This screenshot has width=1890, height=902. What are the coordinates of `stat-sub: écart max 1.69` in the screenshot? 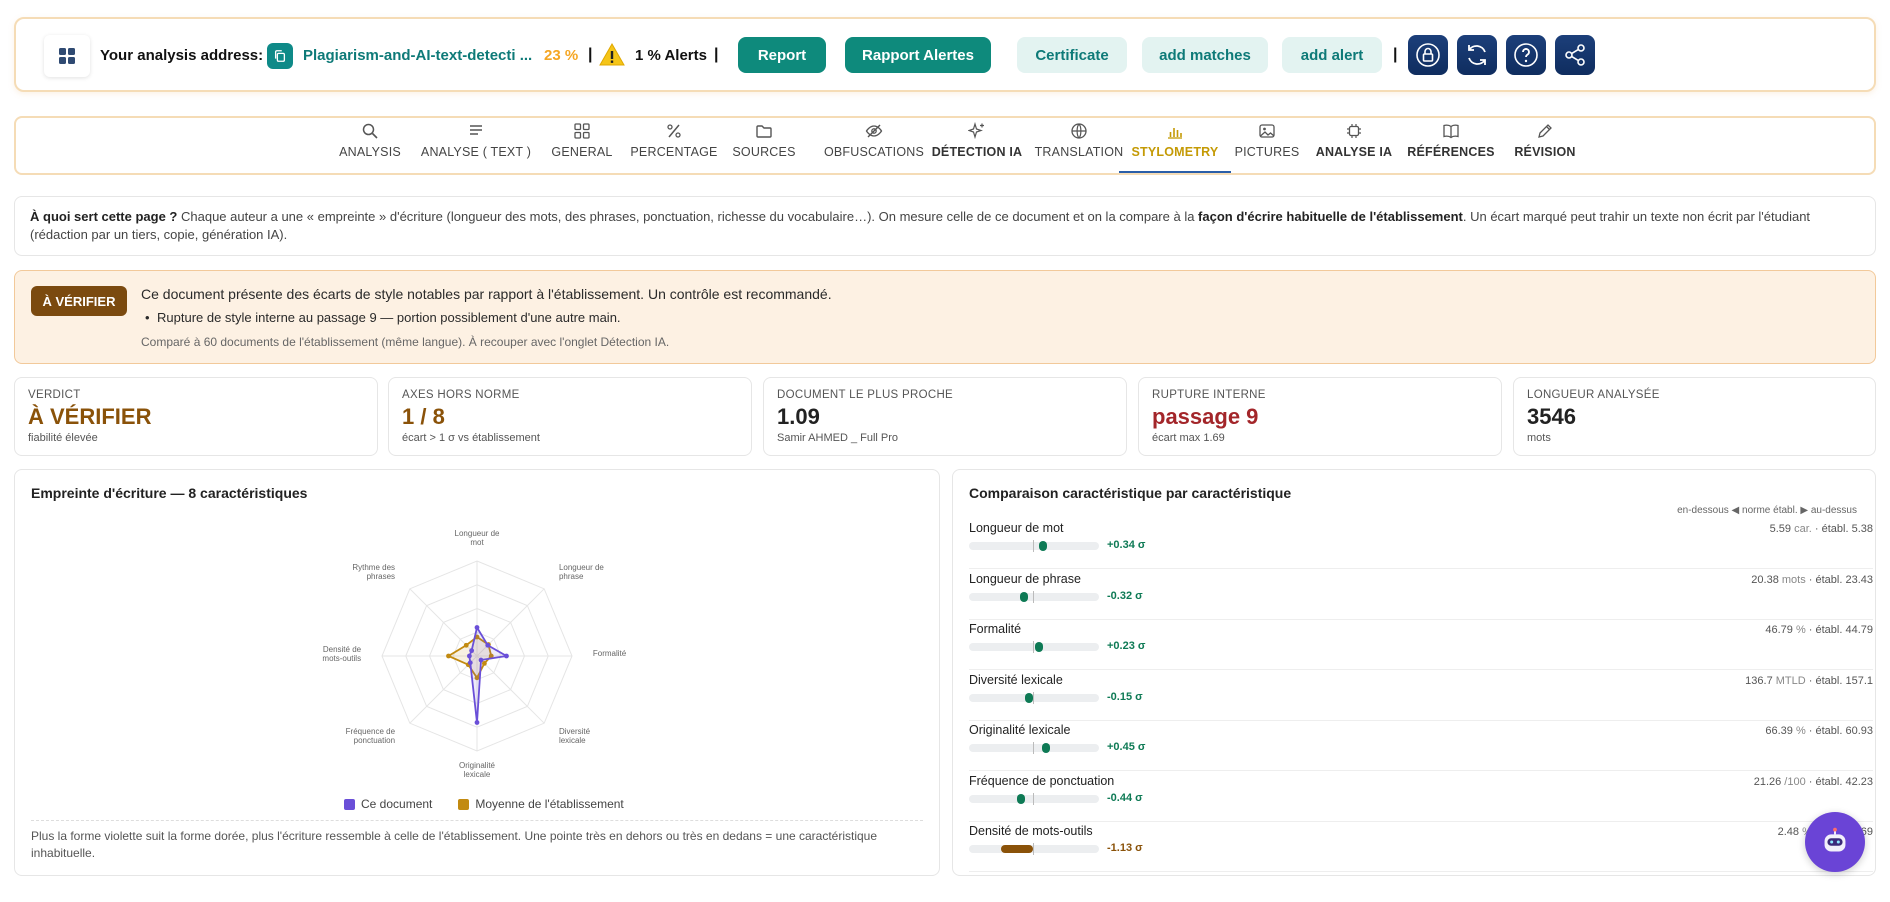 It's located at (1188, 438).